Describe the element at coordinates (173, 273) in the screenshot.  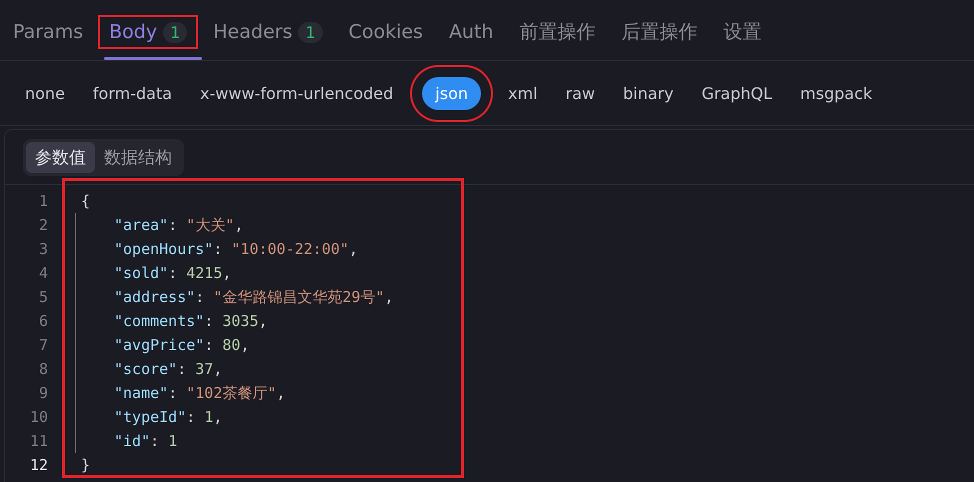
I see `code-line: "sold": 4215,` at that location.